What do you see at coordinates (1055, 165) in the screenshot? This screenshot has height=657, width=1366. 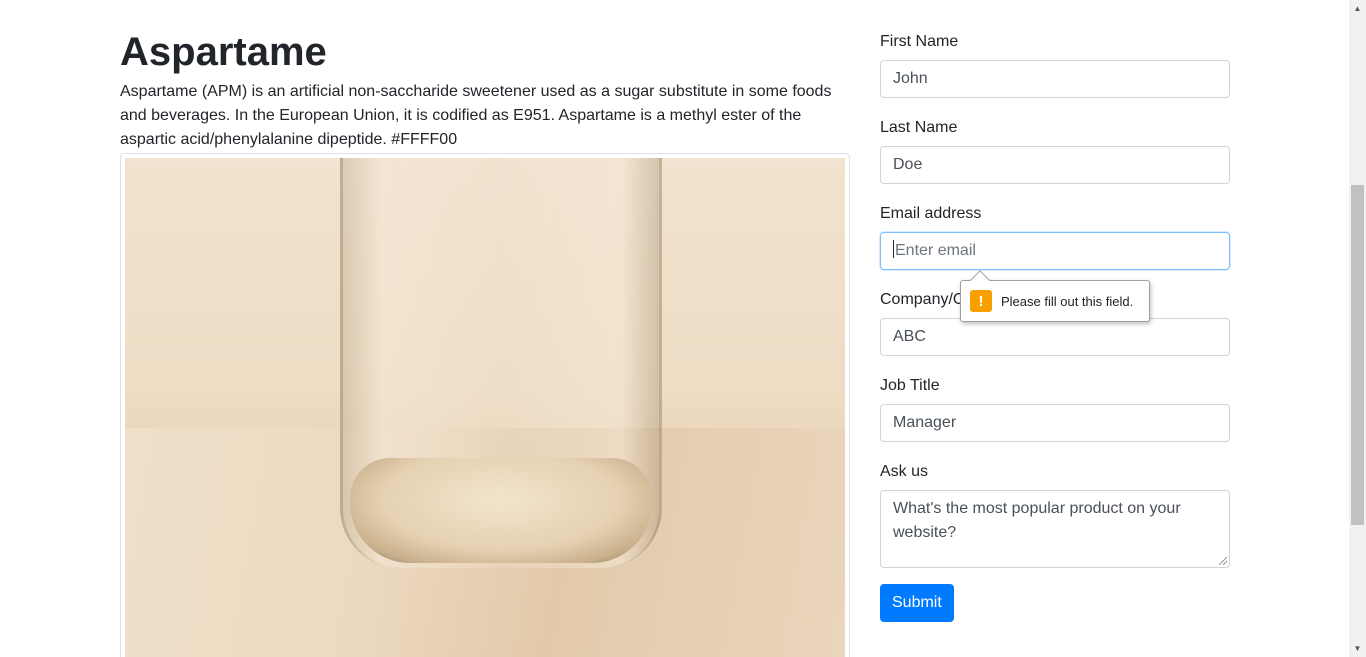 I see `last-name-input: Doe` at bounding box center [1055, 165].